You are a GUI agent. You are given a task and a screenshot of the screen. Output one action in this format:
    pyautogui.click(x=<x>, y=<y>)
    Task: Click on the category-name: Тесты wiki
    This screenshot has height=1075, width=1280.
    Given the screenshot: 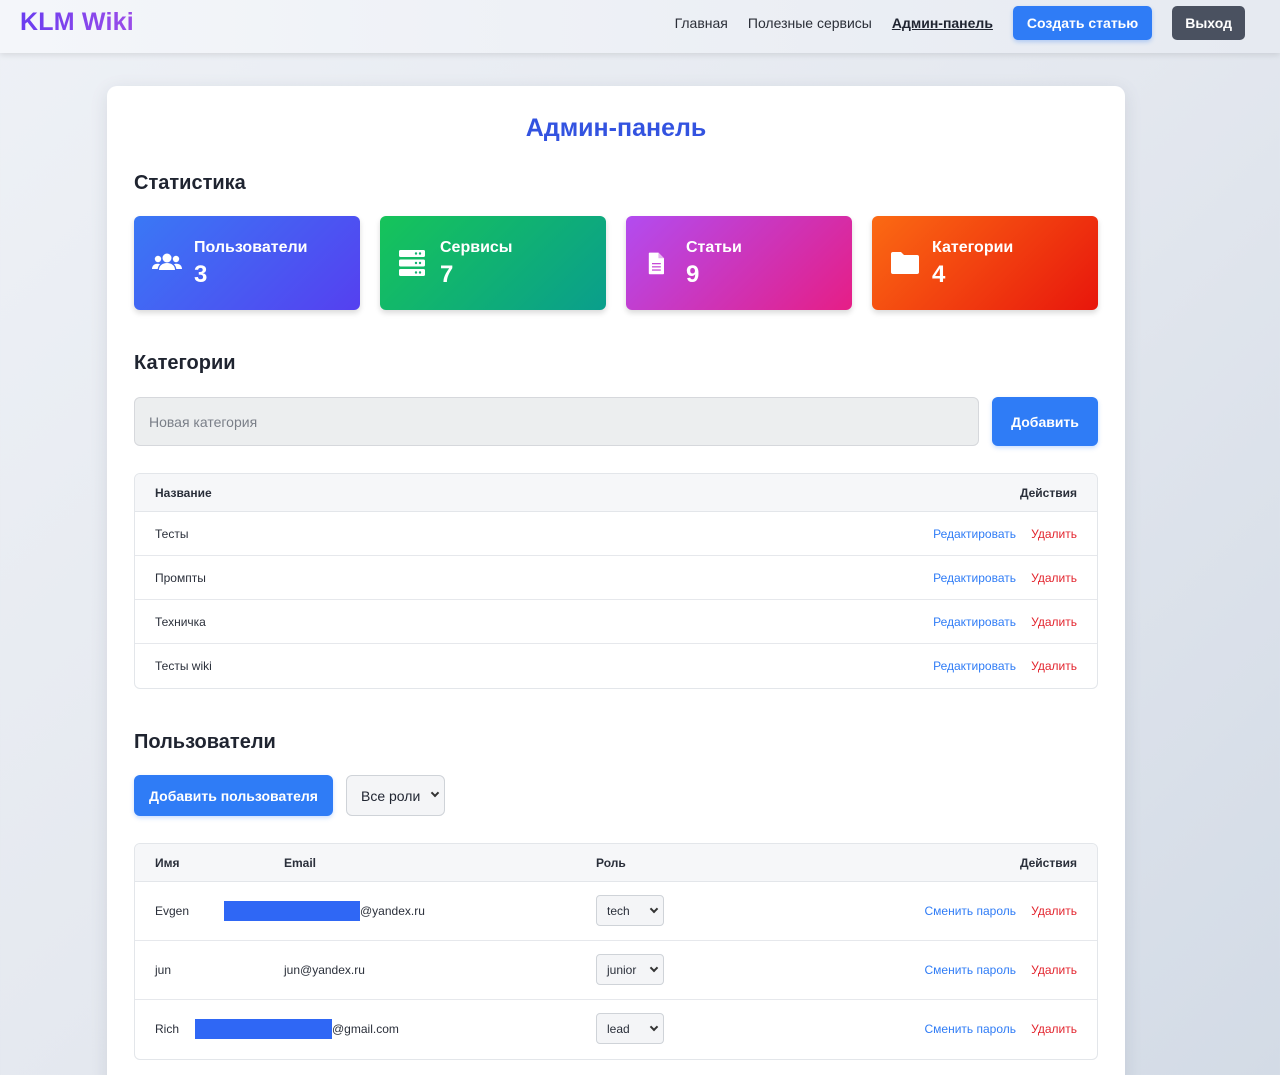 What is the action you would take?
    pyautogui.click(x=183, y=666)
    